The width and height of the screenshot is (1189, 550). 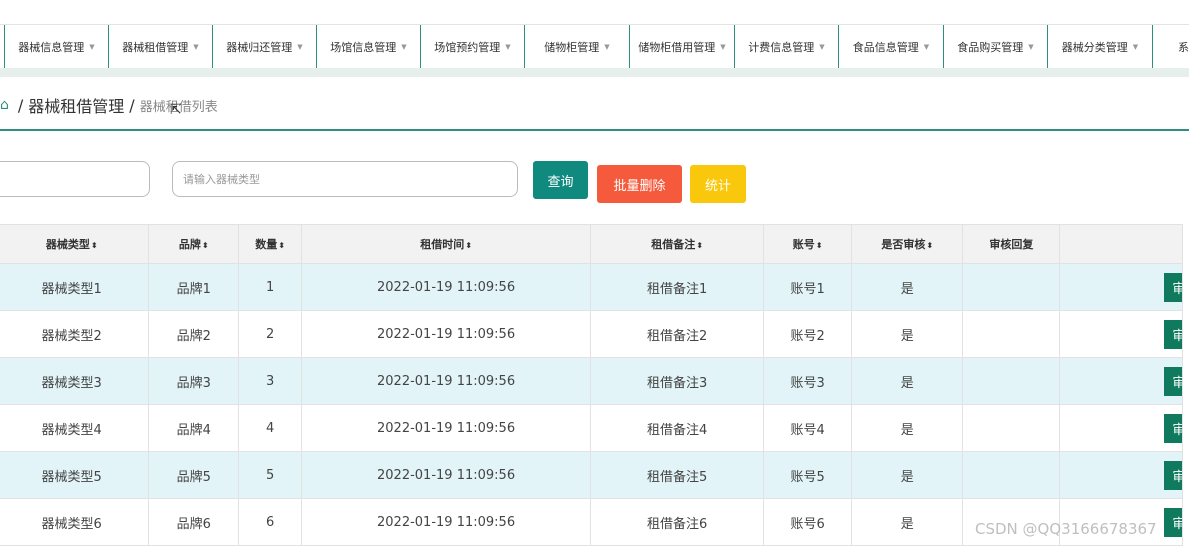 I want to click on col-header-rental-time: 租借时间⬍, so click(x=446, y=244).